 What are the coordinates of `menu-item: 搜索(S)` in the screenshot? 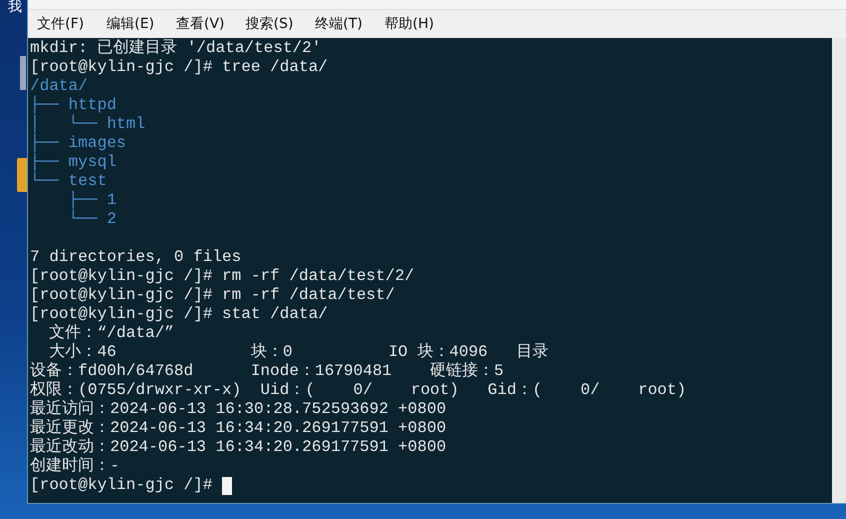 It's located at (280, 24).